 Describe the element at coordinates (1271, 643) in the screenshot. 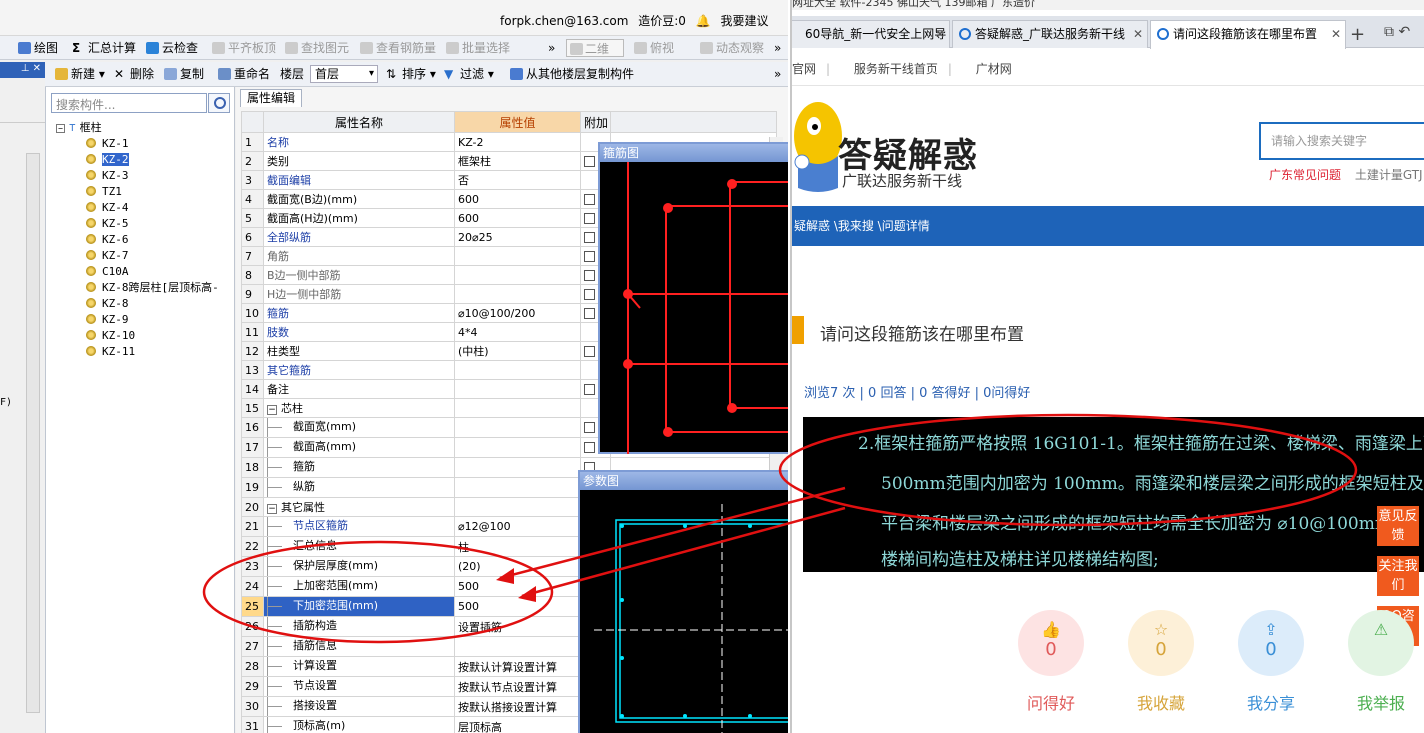

I see `share-button: ⇪ 0` at that location.